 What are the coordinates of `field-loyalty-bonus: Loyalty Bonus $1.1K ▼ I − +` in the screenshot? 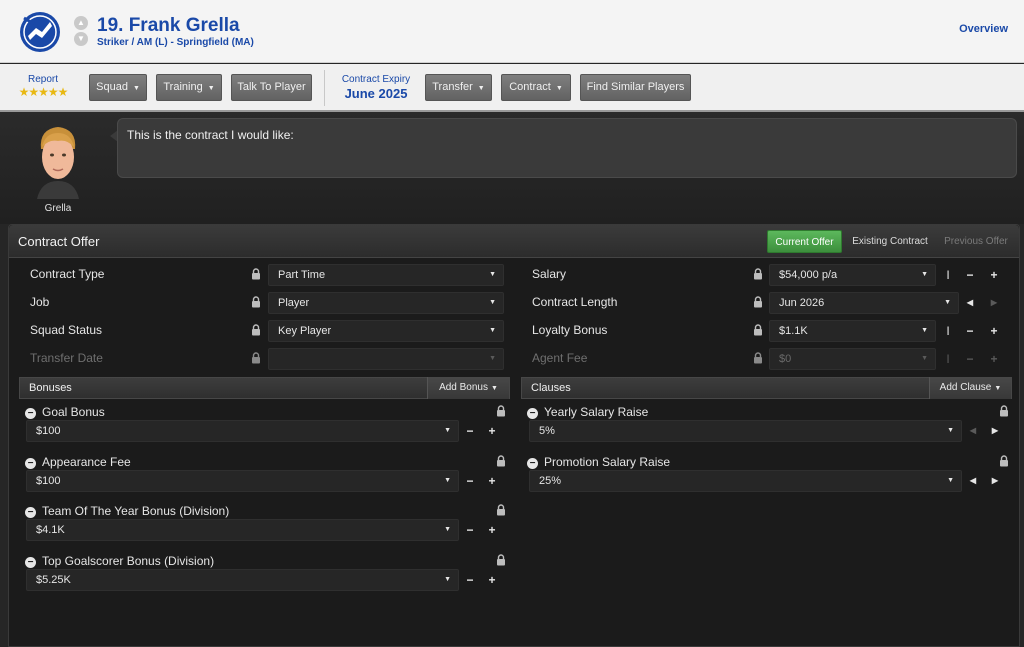 It's located at (770, 331).